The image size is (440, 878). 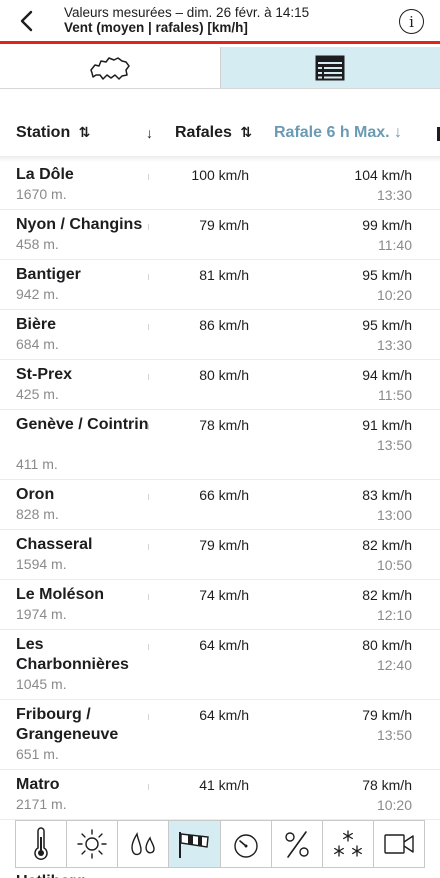 What do you see at coordinates (224, 785) in the screenshot?
I see `gust-value: 41 km/h` at bounding box center [224, 785].